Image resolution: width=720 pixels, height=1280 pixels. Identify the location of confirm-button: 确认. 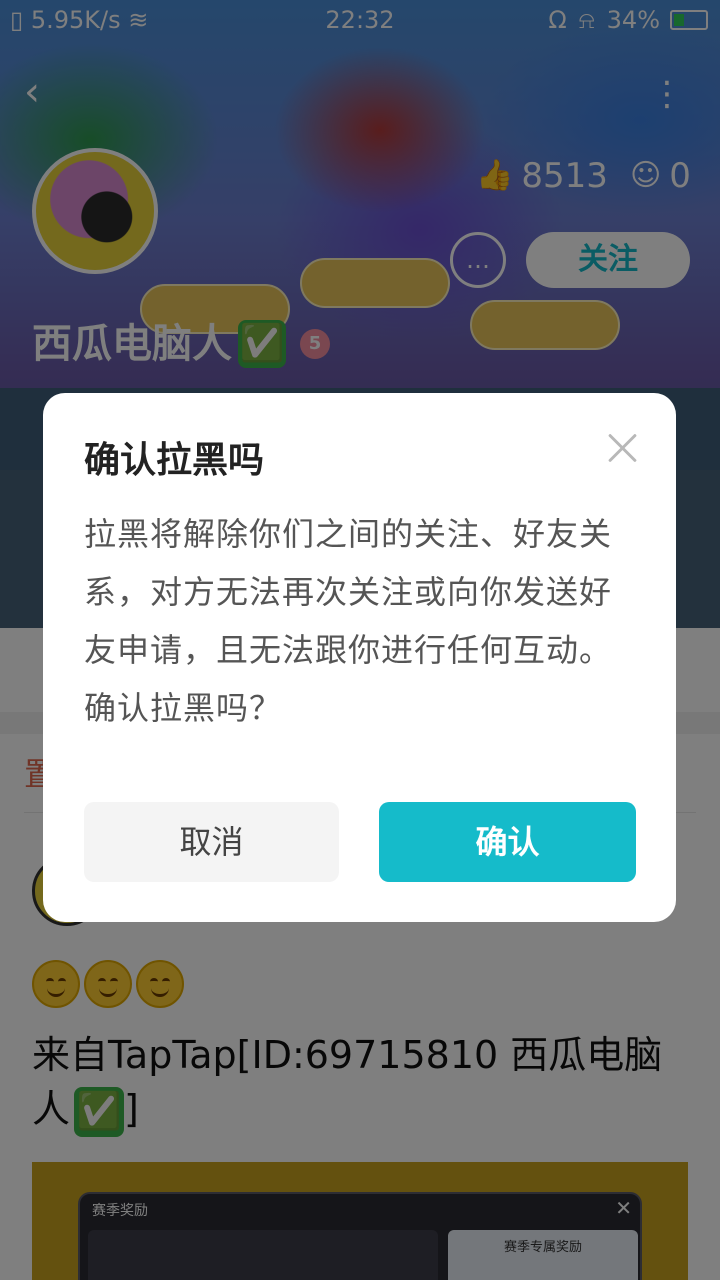
(507, 842).